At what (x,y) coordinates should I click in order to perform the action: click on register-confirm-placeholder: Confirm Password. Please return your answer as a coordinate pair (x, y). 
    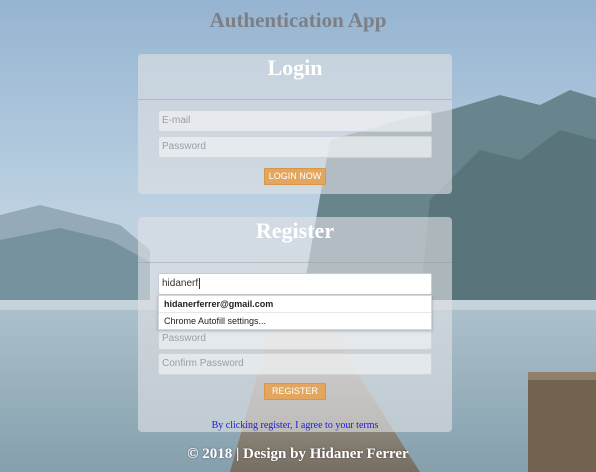
    Looking at the image, I should click on (203, 363).